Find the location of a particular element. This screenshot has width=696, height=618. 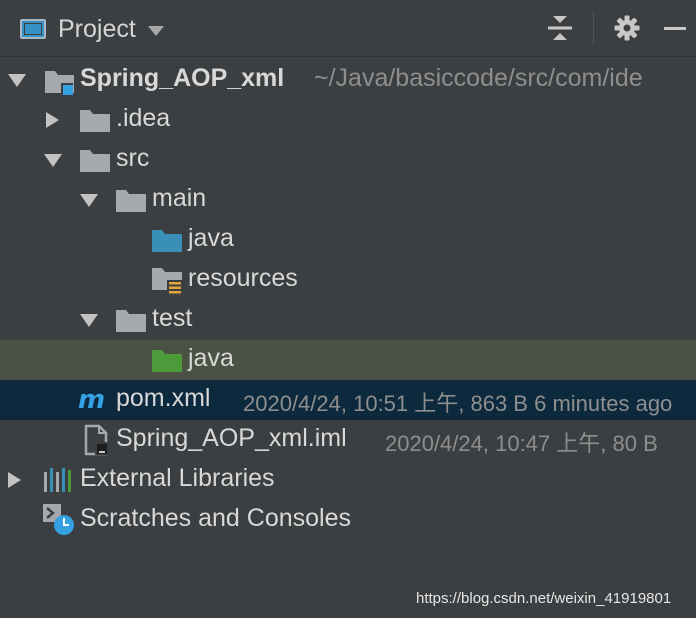

tree-node-label: .idea is located at coordinates (143, 118).